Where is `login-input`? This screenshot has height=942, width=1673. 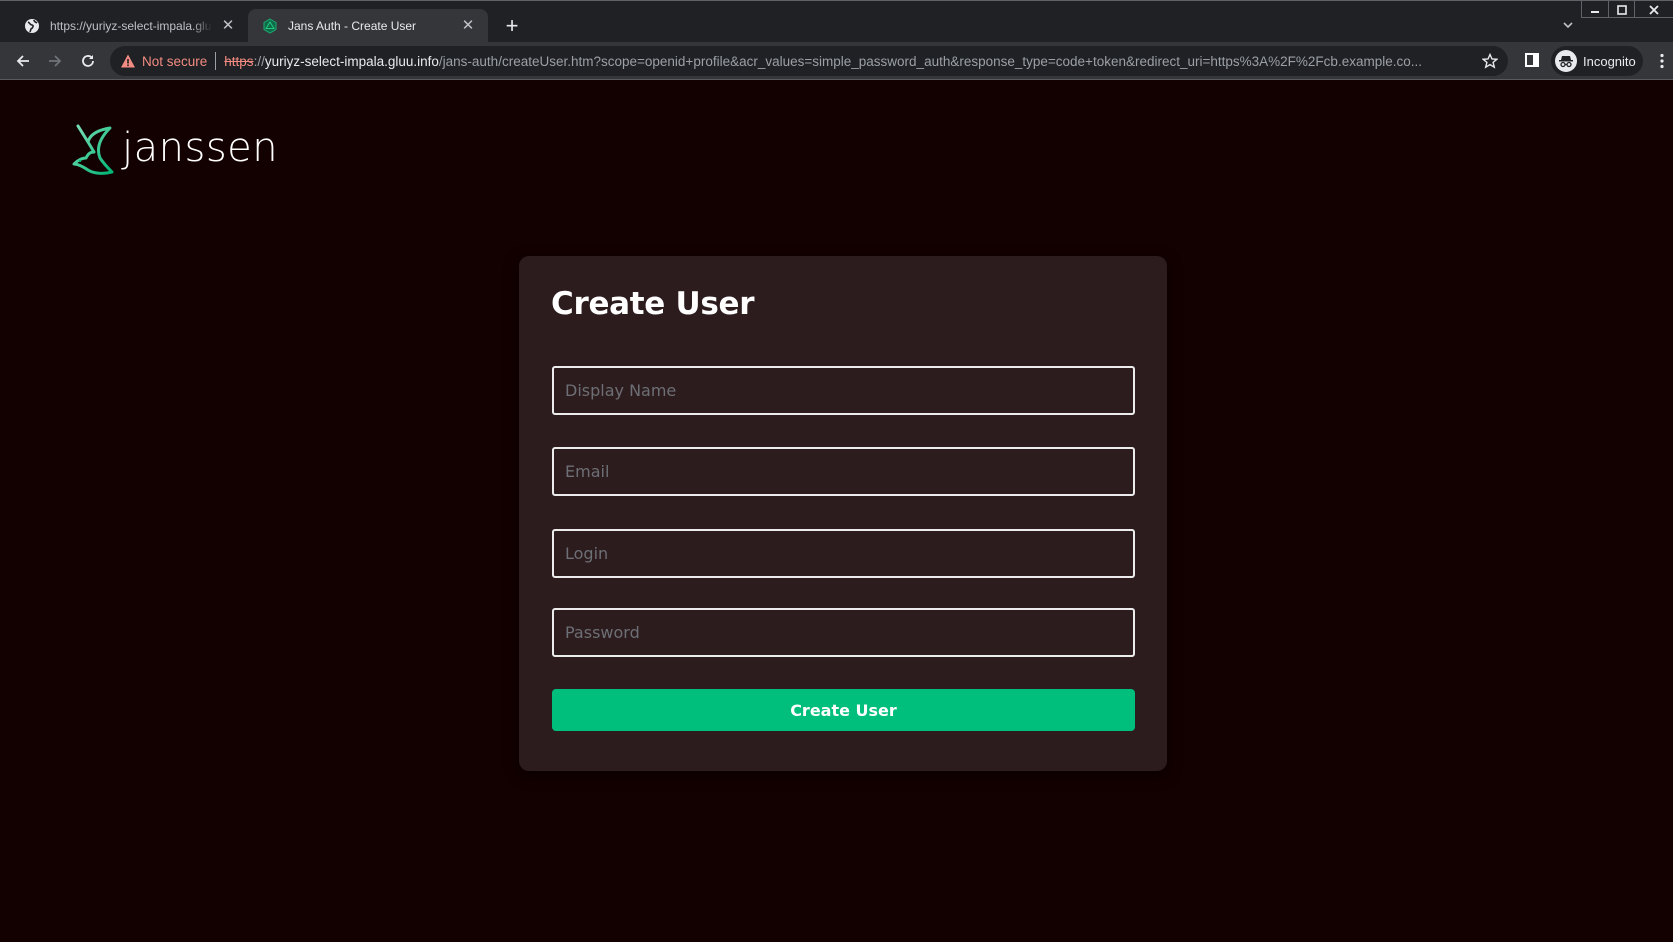 login-input is located at coordinates (843, 553).